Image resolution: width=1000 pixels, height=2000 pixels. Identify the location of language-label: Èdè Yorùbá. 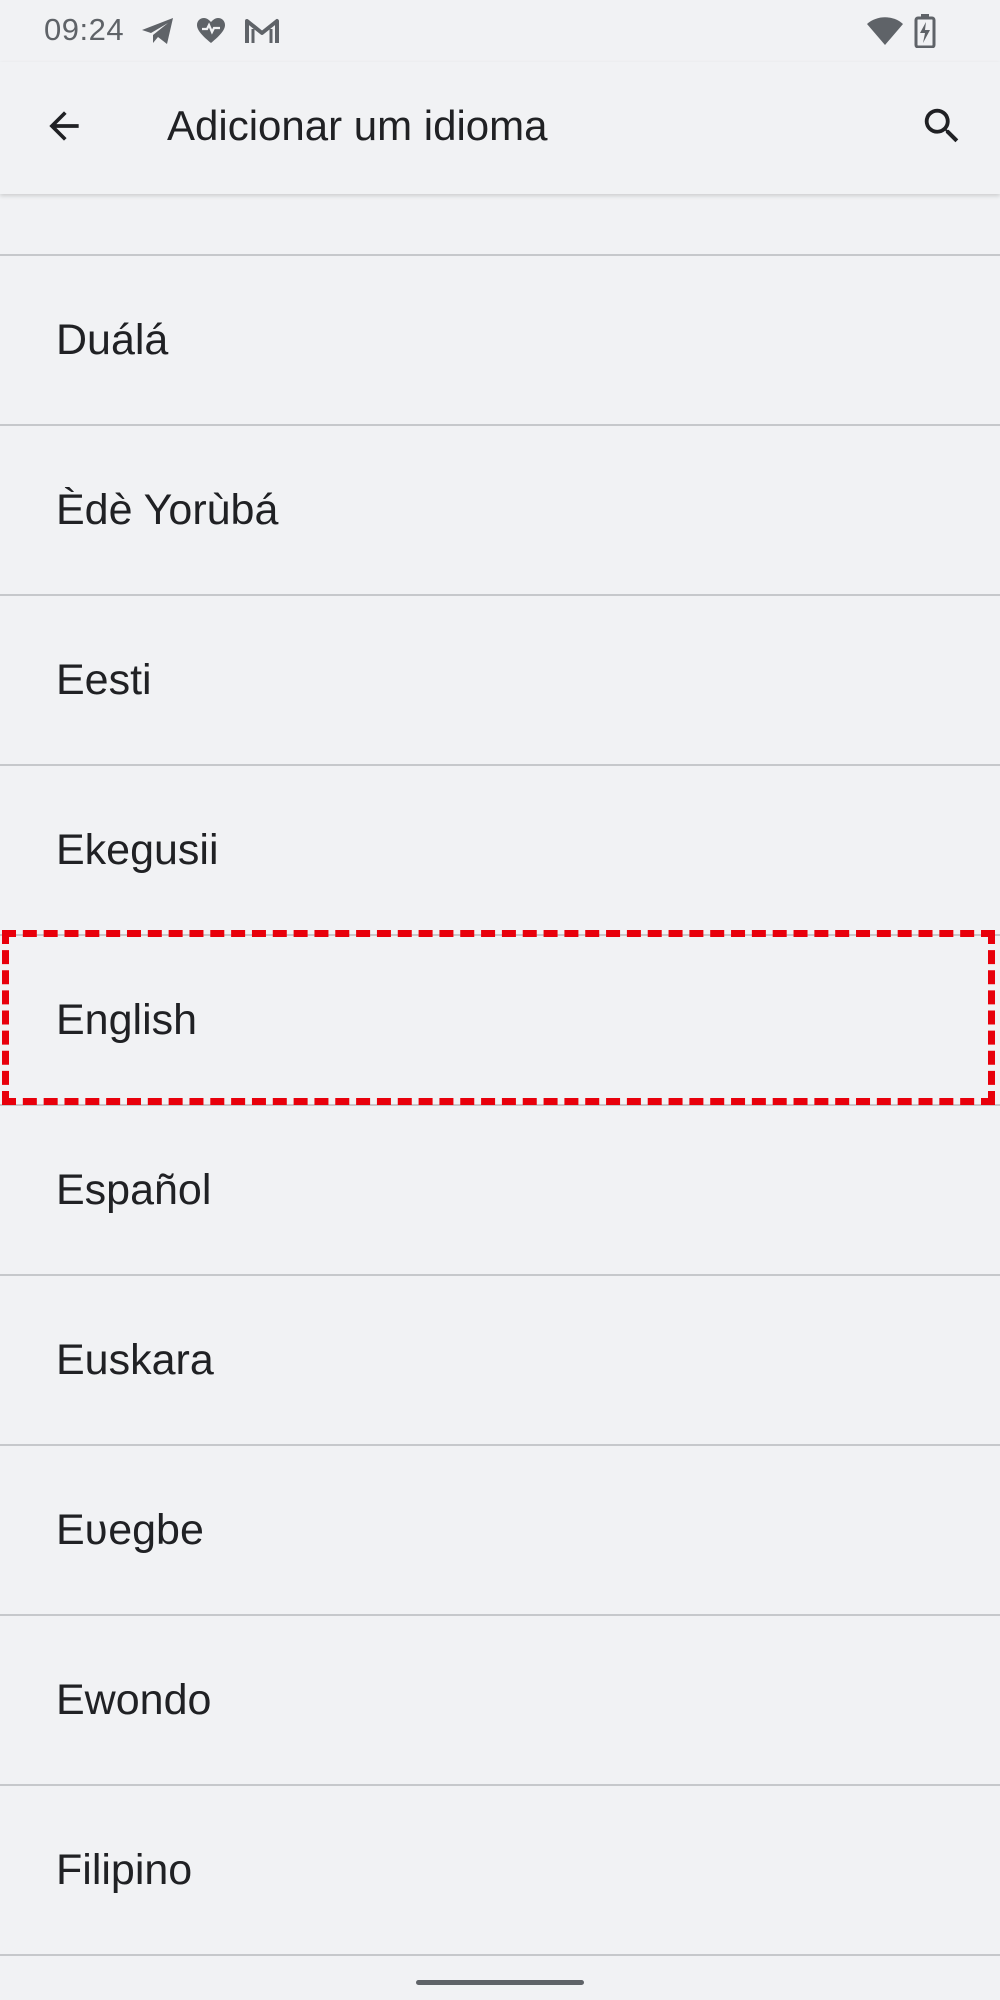
(167, 509).